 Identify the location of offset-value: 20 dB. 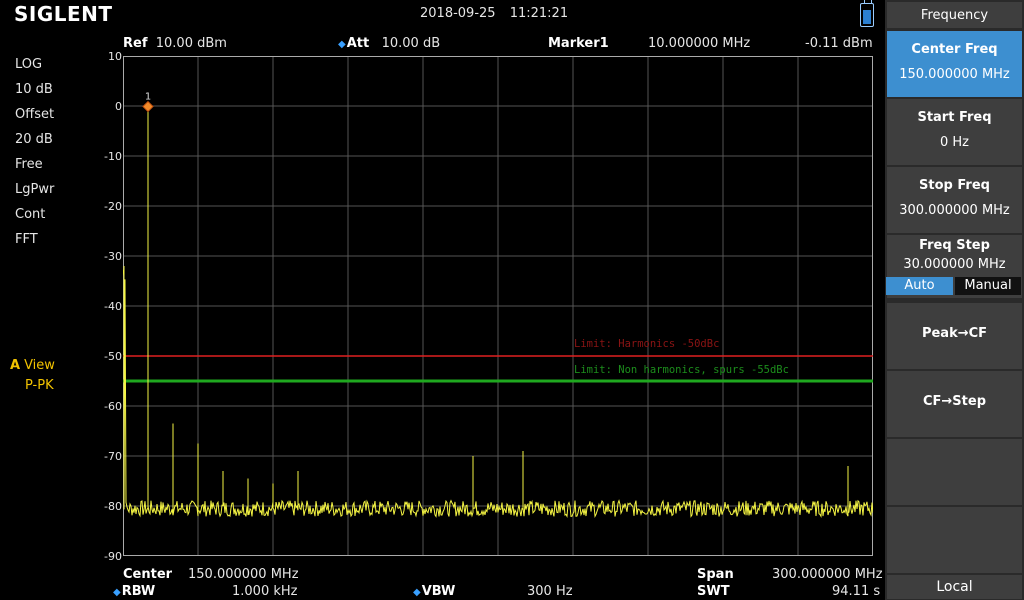
(34, 139).